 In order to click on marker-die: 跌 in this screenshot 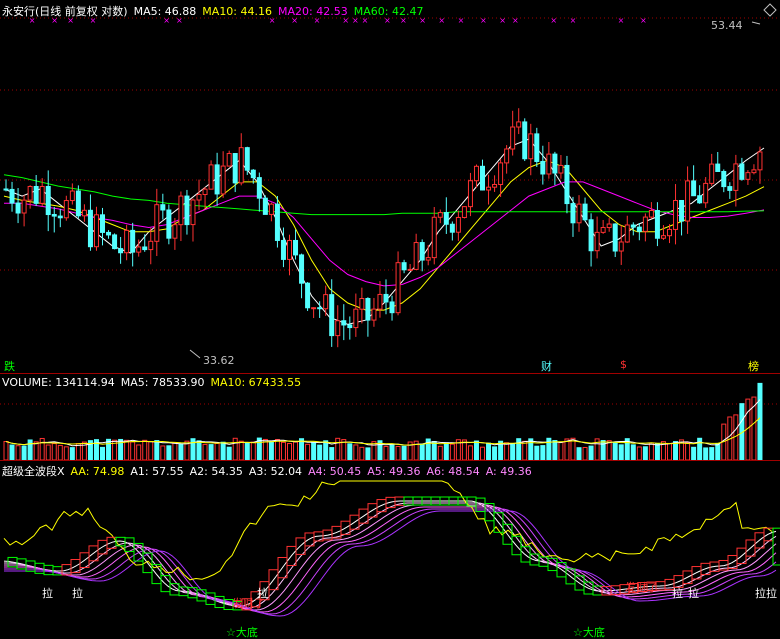, I will do `click(9, 366)`.